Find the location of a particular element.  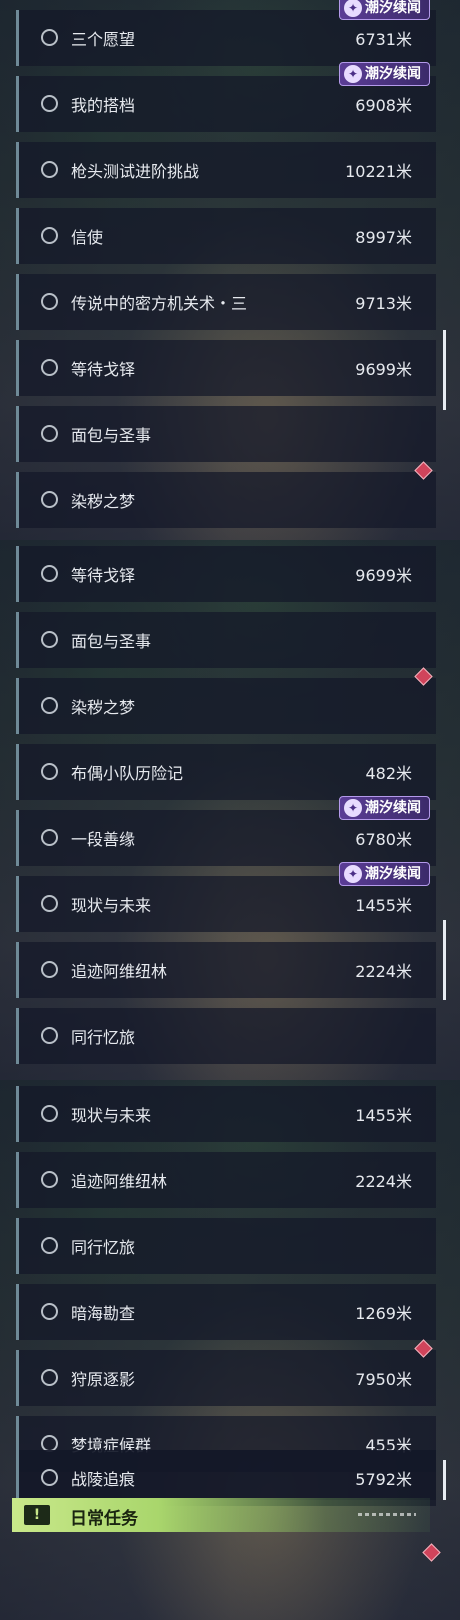

quest-name: 狩原逐影 is located at coordinates (103, 1379).